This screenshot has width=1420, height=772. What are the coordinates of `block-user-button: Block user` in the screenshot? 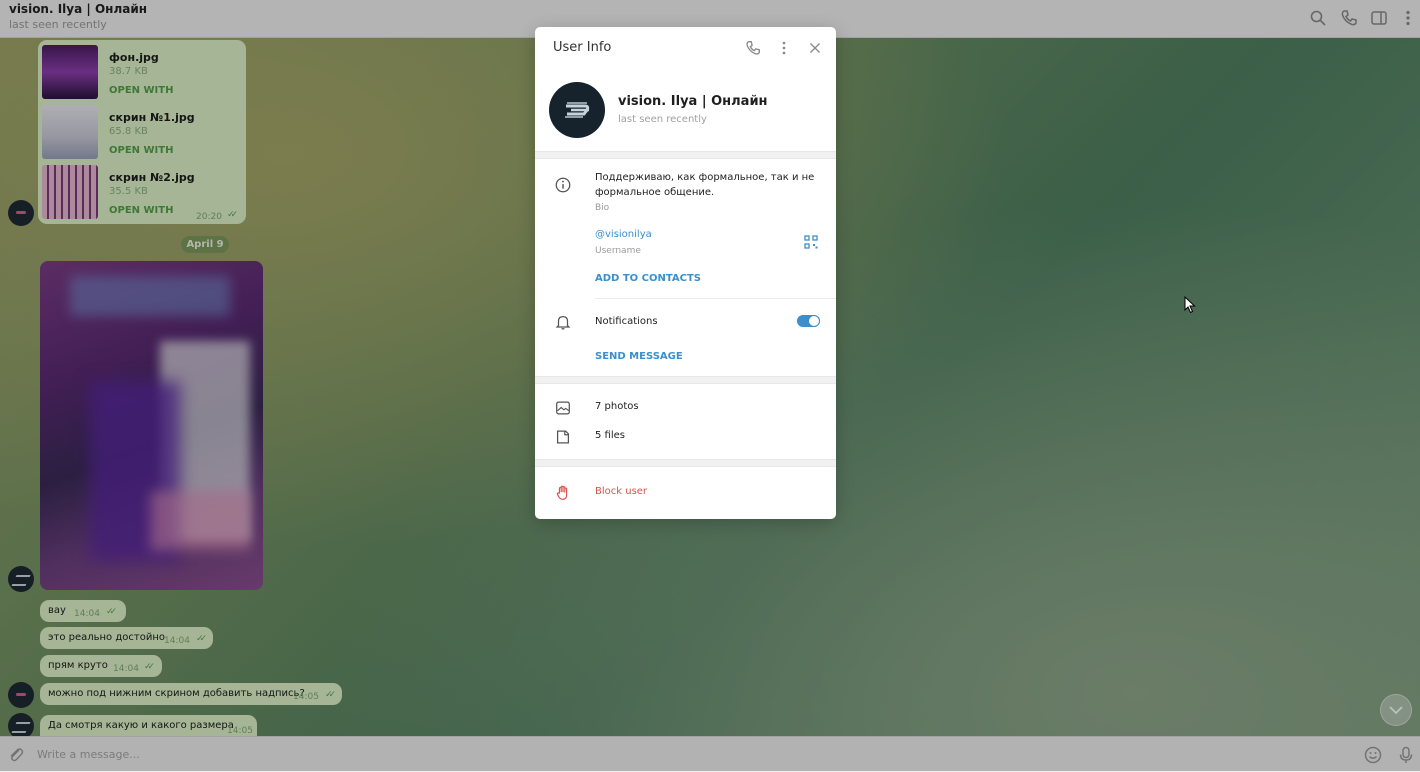 It's located at (621, 491).